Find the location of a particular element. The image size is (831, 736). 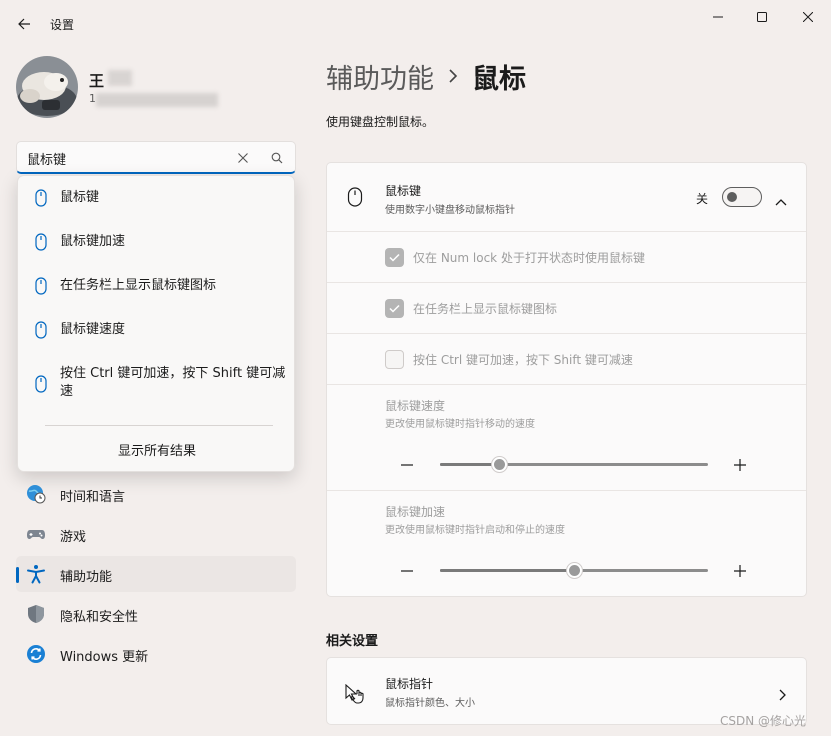

globe-clock-icon is located at coordinates (36, 494).